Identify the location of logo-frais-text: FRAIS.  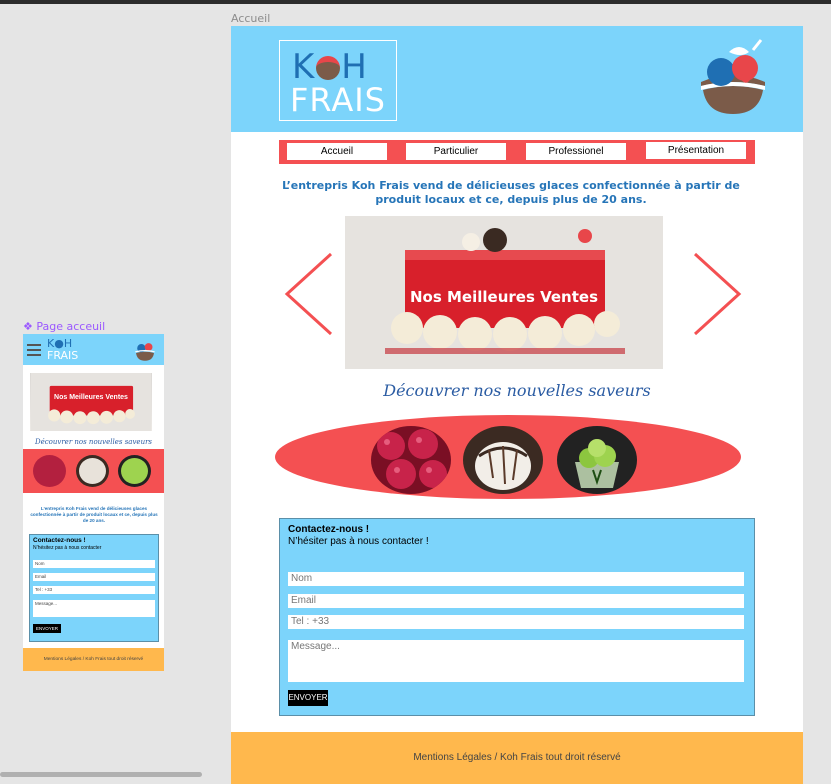
(338, 100).